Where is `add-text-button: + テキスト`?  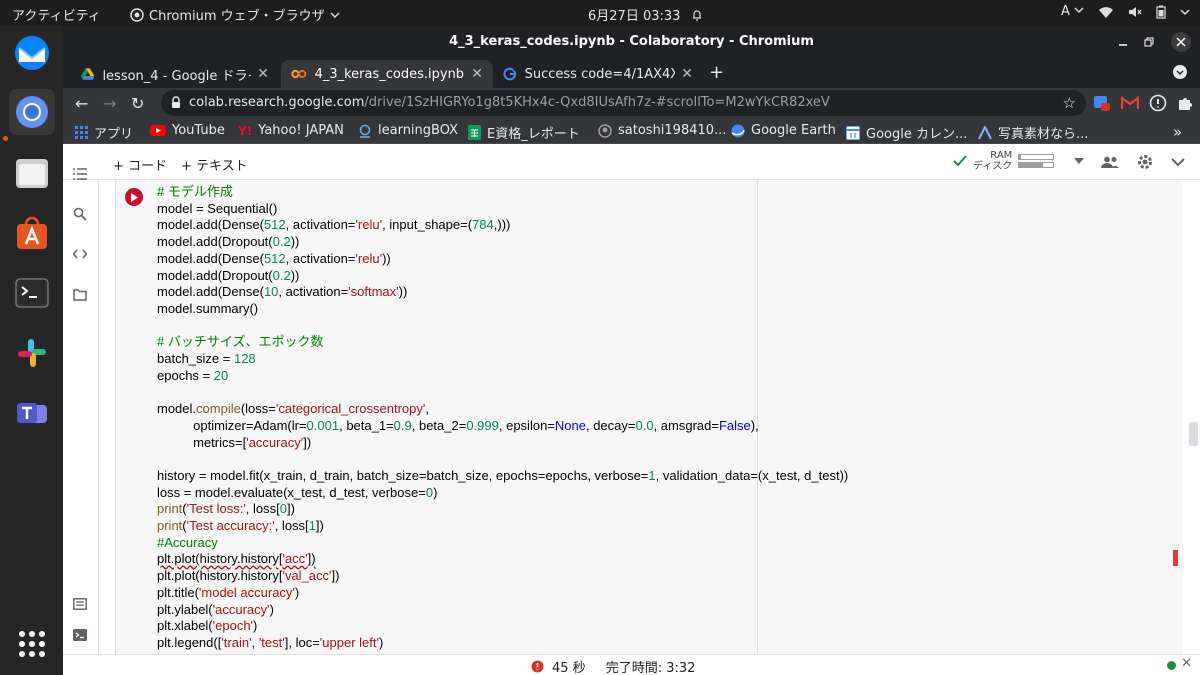
add-text-button: + テキスト is located at coordinates (214, 164).